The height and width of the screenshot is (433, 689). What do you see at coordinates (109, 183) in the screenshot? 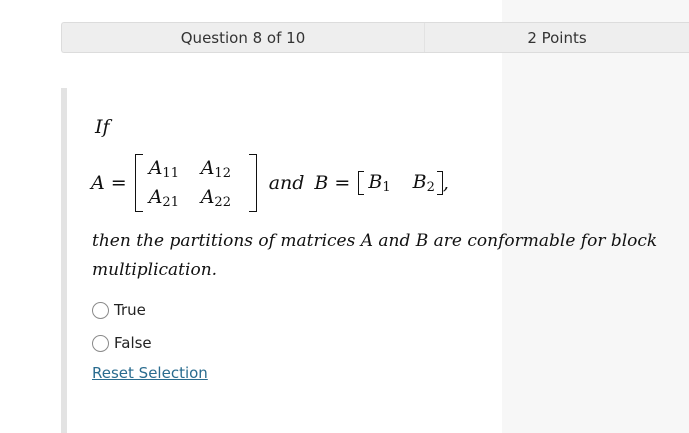
I see `matrix-a-lhs: A =` at bounding box center [109, 183].